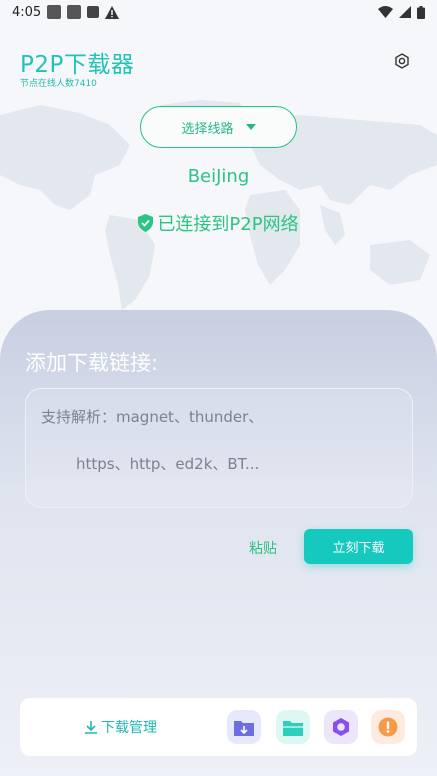 This screenshot has height=776, width=437. Describe the element at coordinates (58, 84) in the screenshot. I see `online-nodes-count: 节点在线人数7410` at that location.